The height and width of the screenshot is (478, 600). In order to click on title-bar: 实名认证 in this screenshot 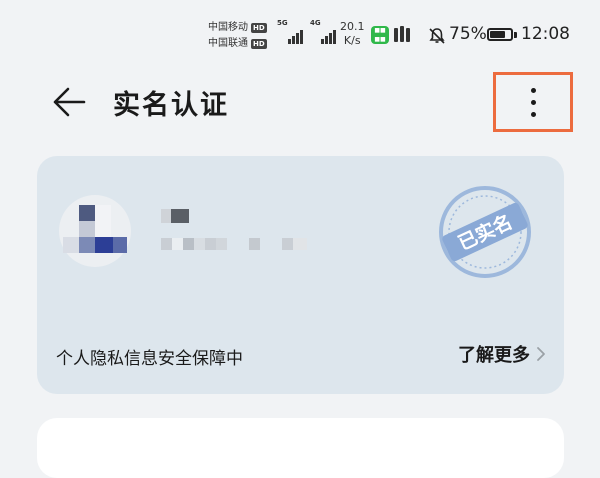, I will do `click(300, 102)`.